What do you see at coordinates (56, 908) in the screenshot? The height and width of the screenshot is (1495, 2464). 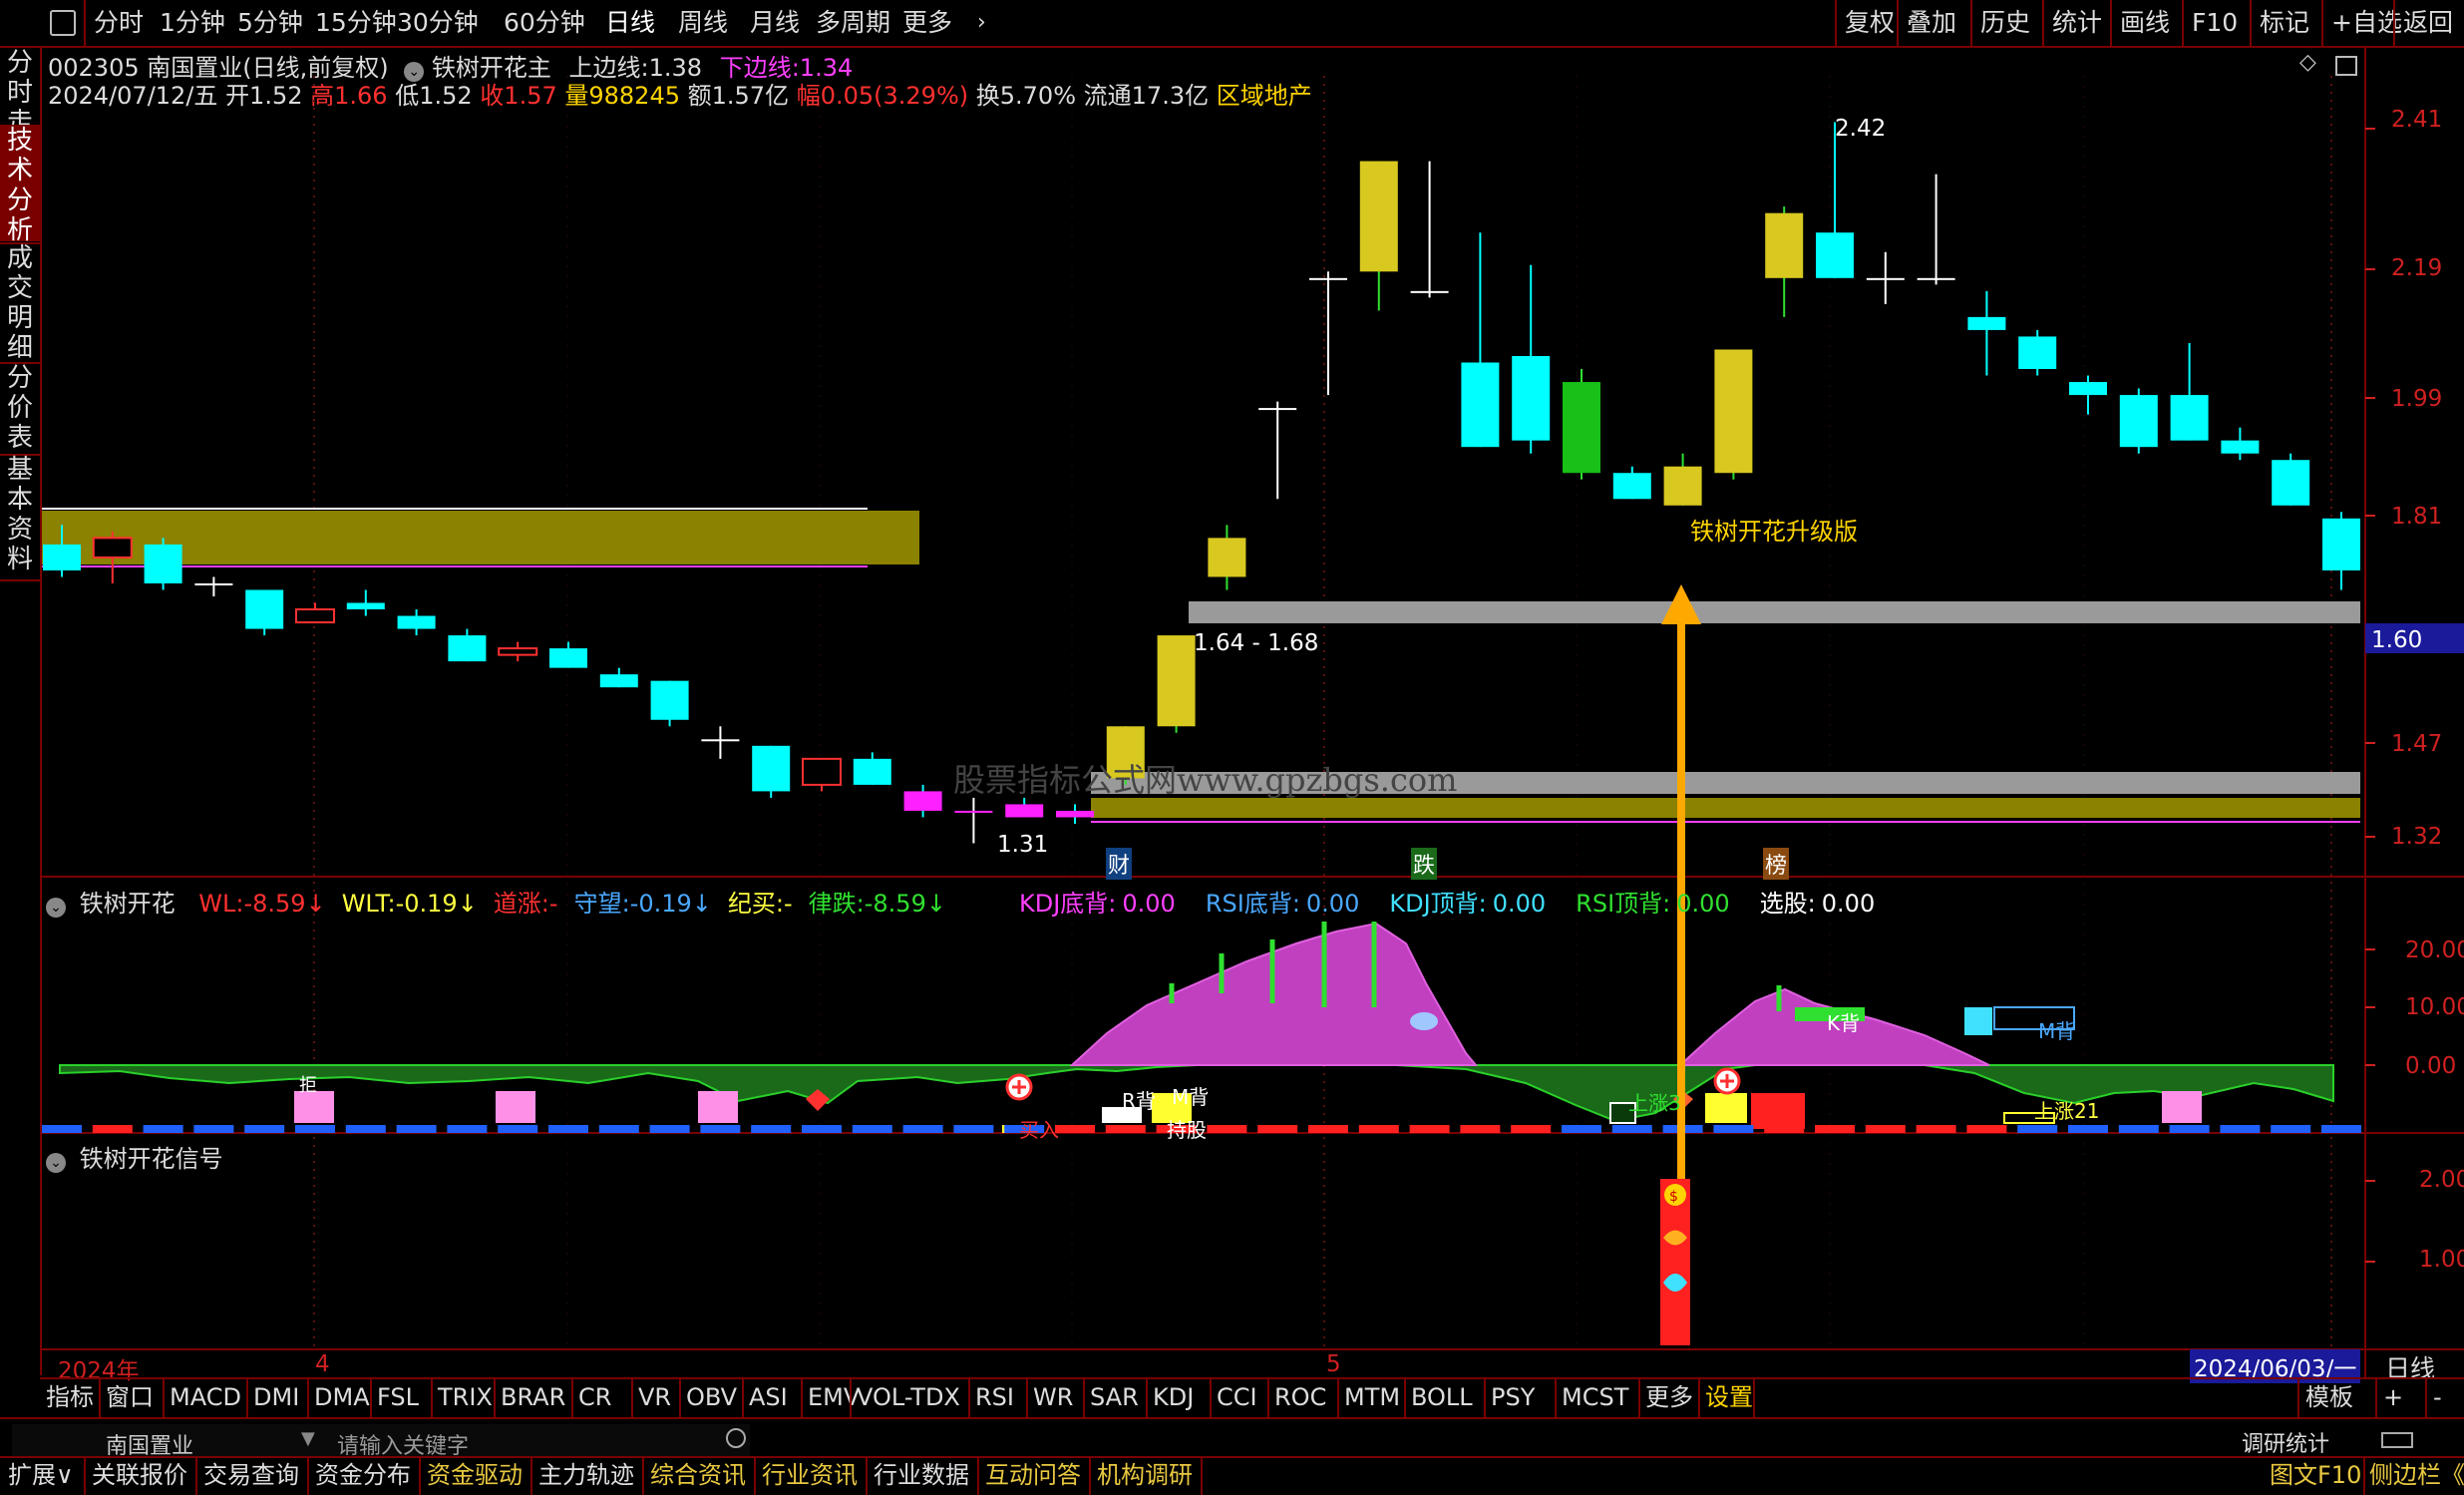 I see `sub1-collapse-icon: ⌄` at bounding box center [56, 908].